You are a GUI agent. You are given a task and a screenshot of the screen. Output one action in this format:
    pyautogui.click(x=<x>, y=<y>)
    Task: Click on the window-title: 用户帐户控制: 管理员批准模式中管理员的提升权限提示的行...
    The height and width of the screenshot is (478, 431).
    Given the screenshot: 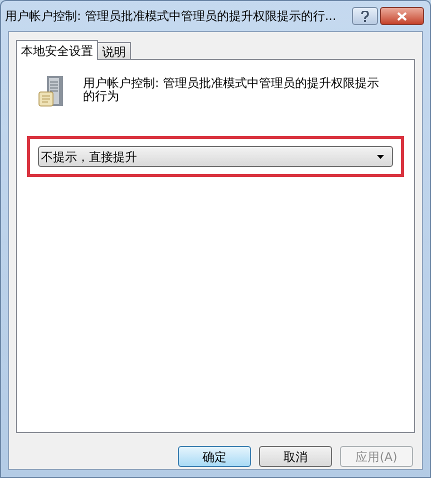 What is the action you would take?
    pyautogui.click(x=171, y=16)
    